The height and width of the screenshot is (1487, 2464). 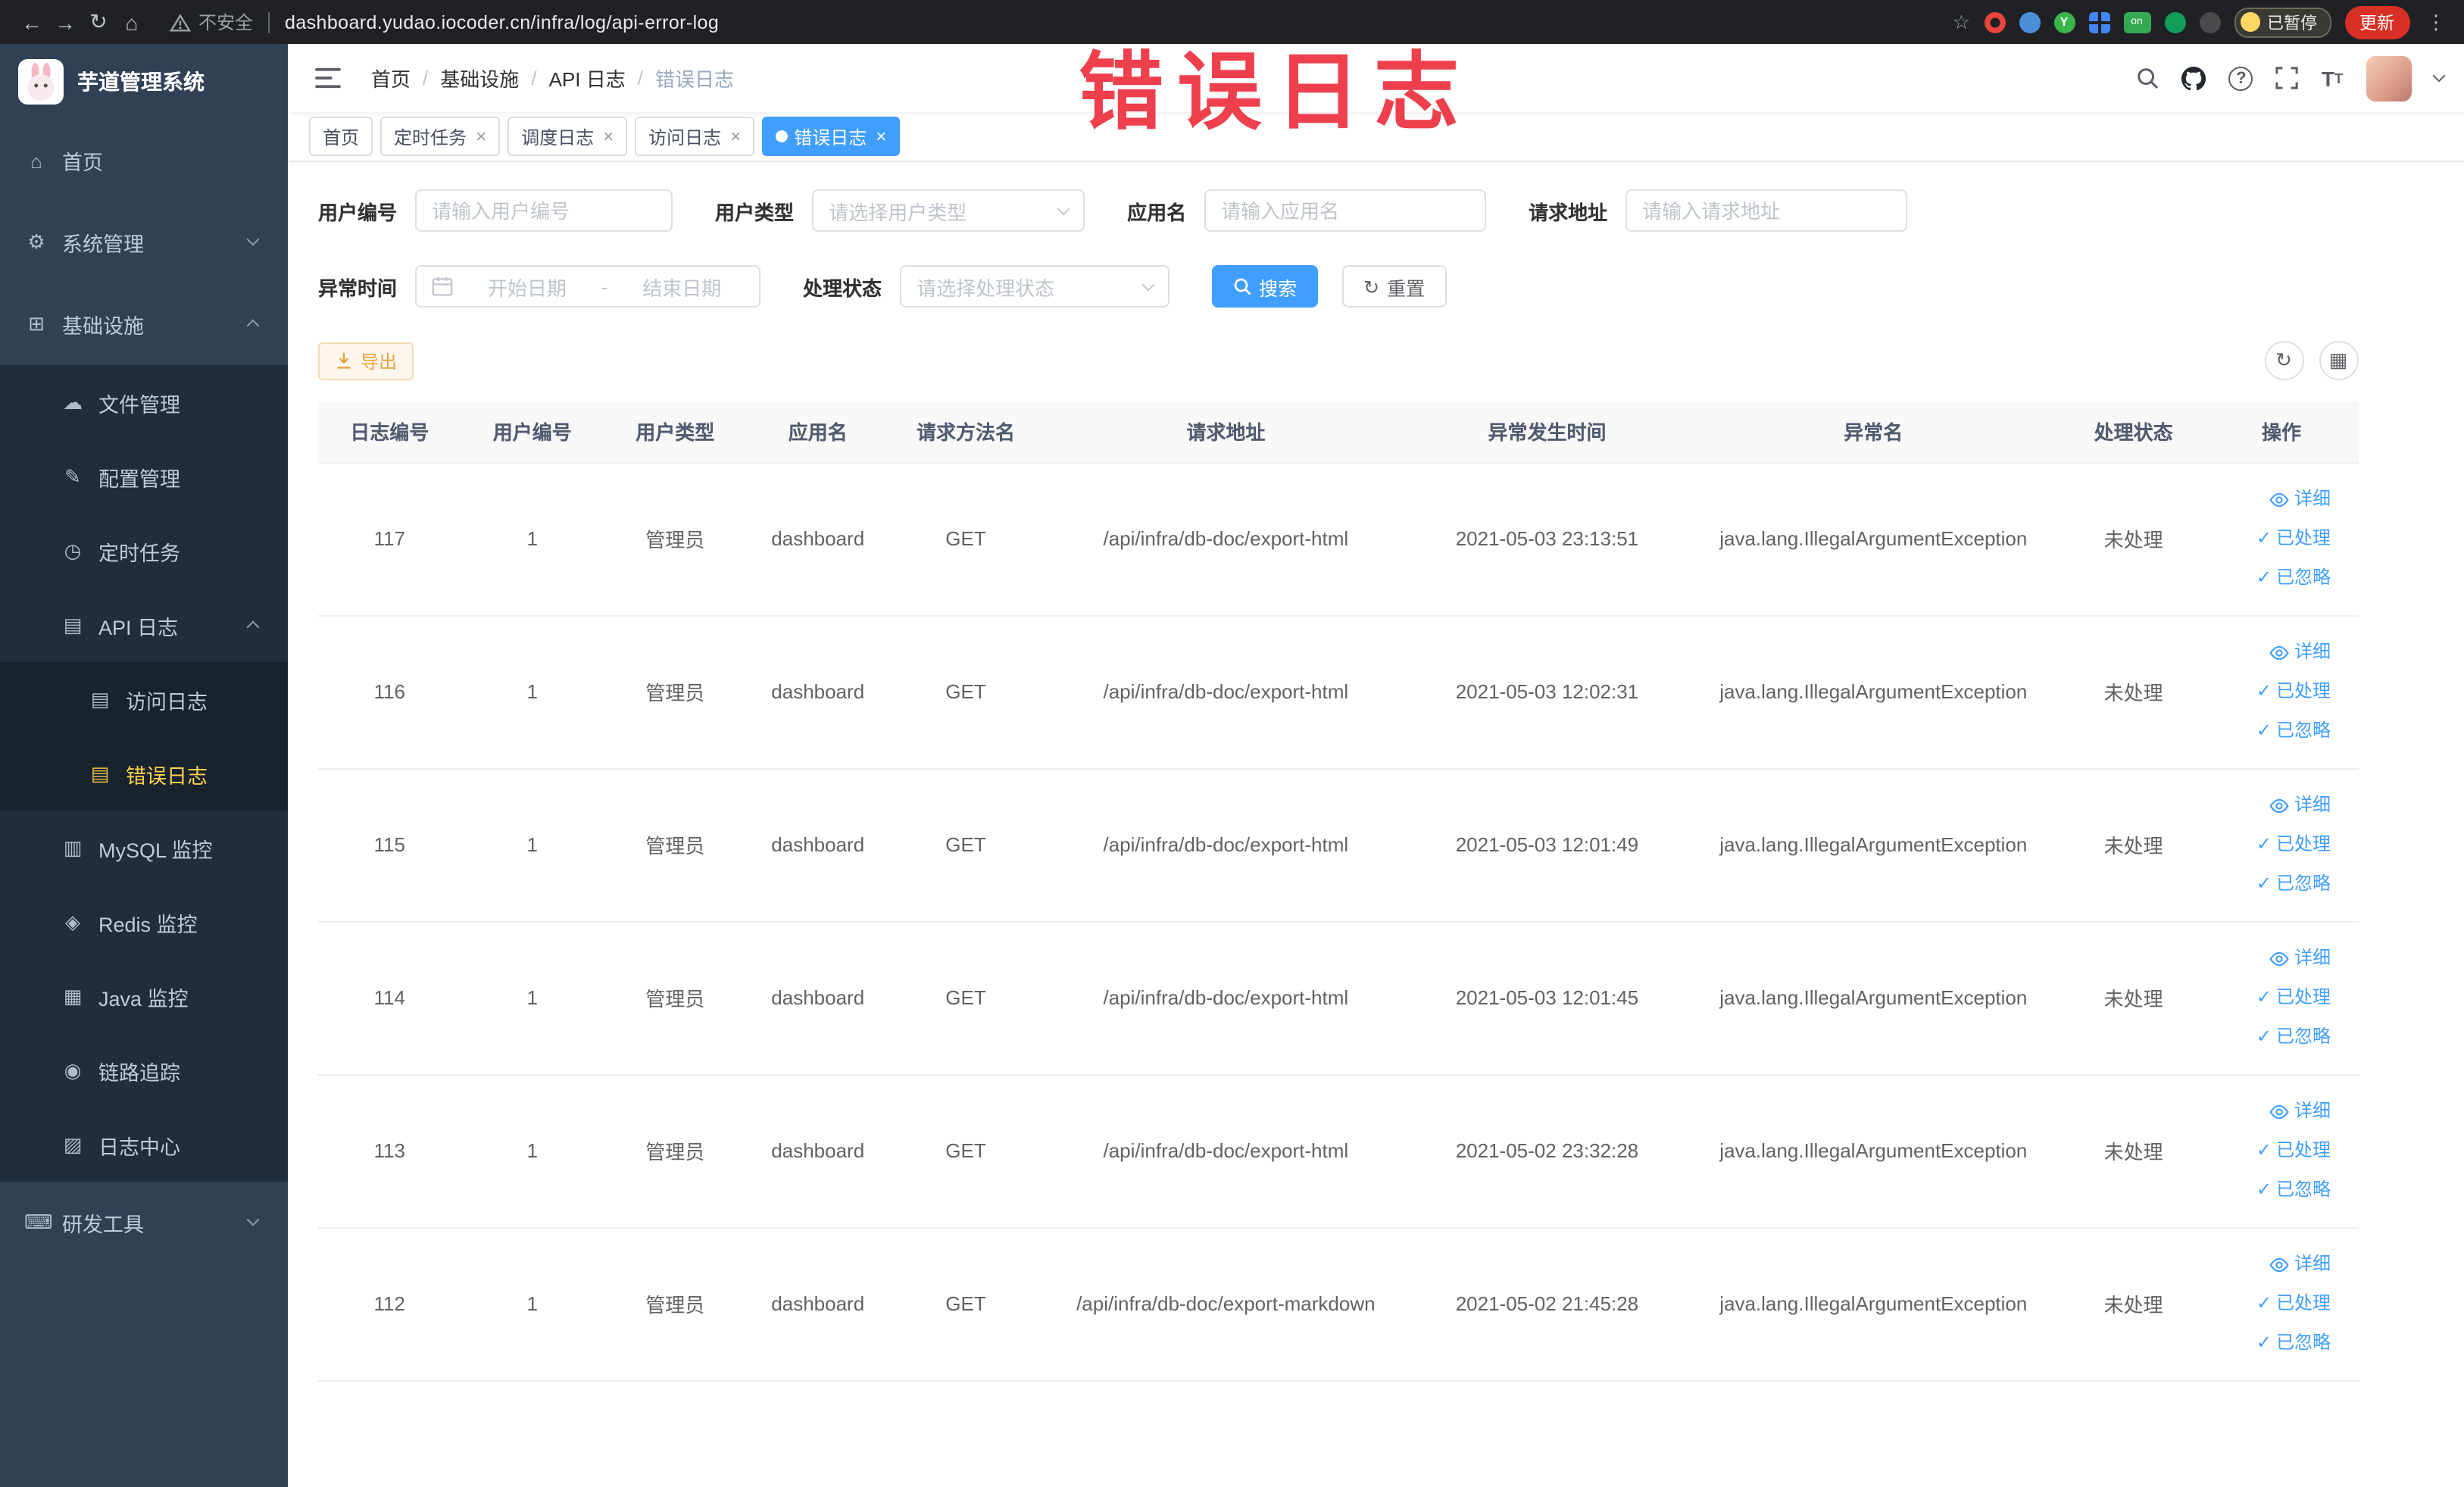 What do you see at coordinates (567, 136) in the screenshot?
I see `tab-schedule-log: 调度日志 ×` at bounding box center [567, 136].